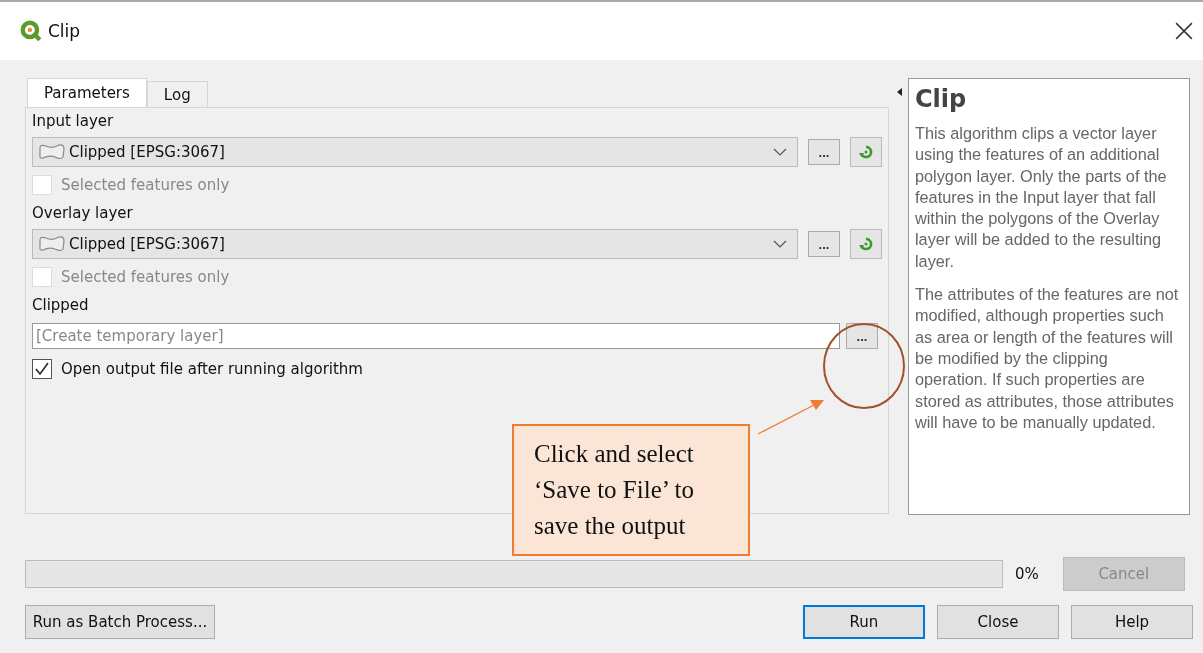  What do you see at coordinates (1047, 358) in the screenshot?
I see `help-text: The attributes of the features are not modified, although properties such as area or length of the features will be modified by the clipping operation. If such properties are stored as attributes, those attributes will have to be manually updated.` at bounding box center [1047, 358].